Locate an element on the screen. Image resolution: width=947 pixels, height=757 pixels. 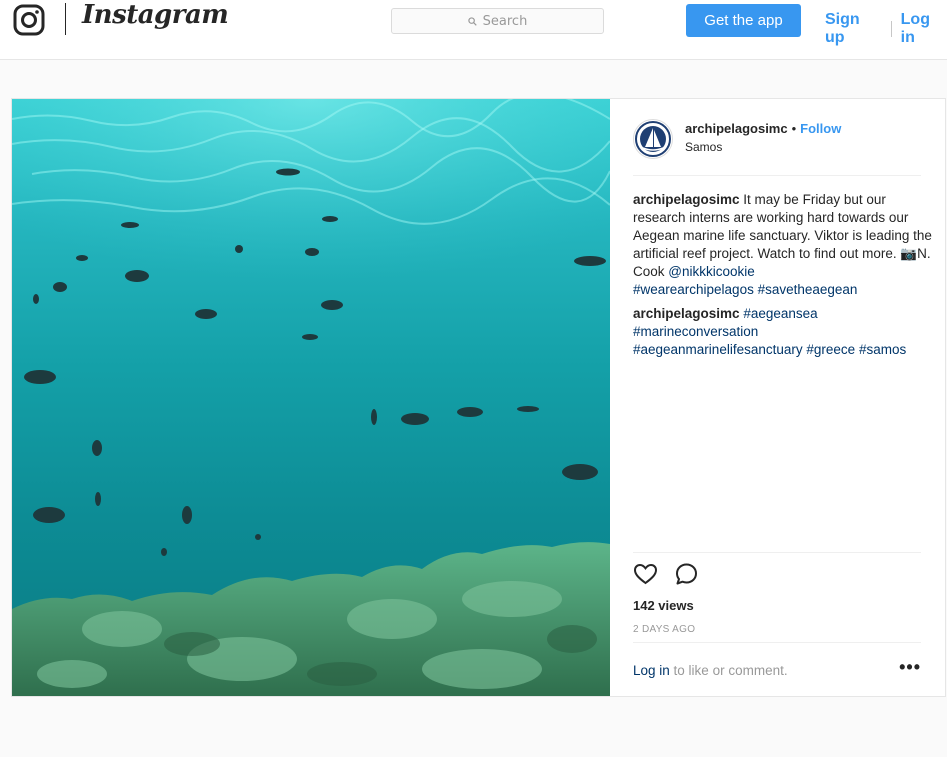
footer-divider is located at coordinates (777, 642).